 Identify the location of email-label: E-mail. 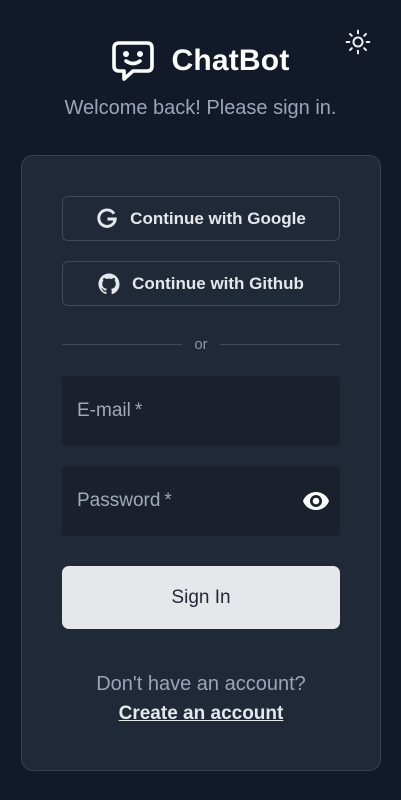
(104, 410).